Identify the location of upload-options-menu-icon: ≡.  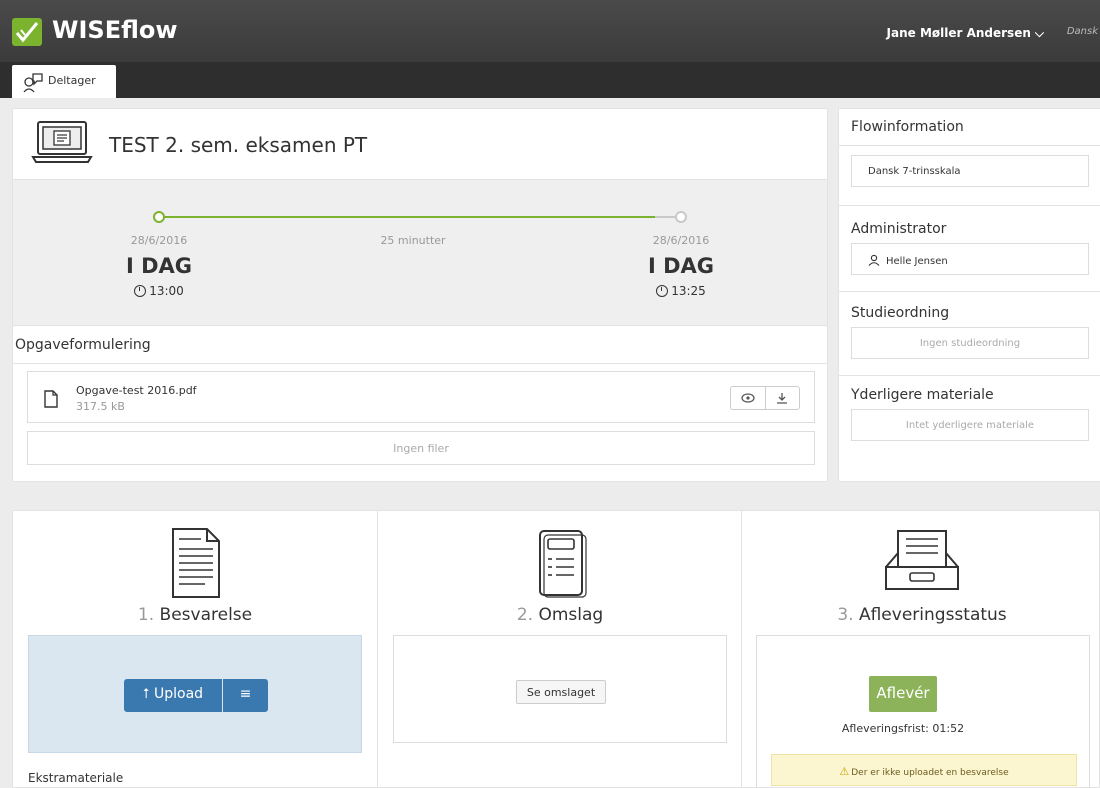
(245, 695).